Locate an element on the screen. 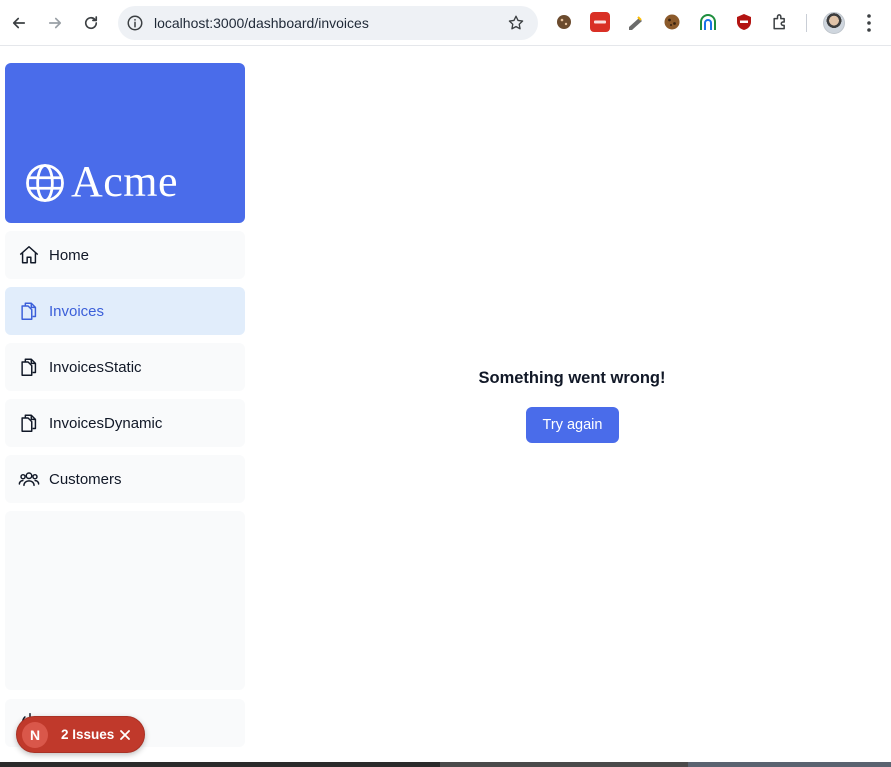 The image size is (891, 767). extension-password-icon is located at coordinates (600, 22).